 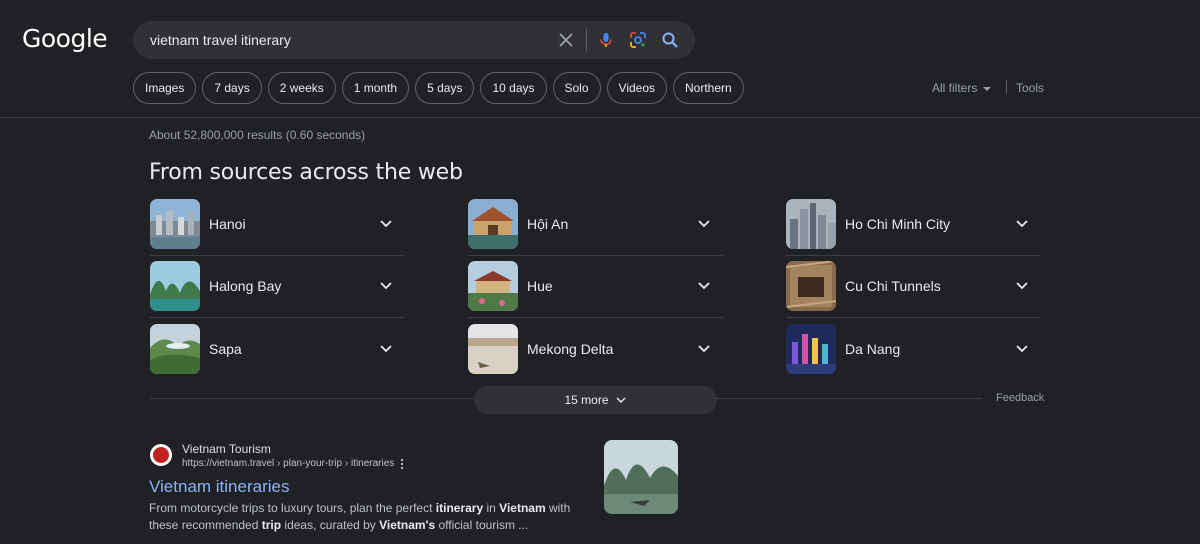 What do you see at coordinates (414, 40) in the screenshot?
I see `search-box: vietnam travel itinerary` at bounding box center [414, 40].